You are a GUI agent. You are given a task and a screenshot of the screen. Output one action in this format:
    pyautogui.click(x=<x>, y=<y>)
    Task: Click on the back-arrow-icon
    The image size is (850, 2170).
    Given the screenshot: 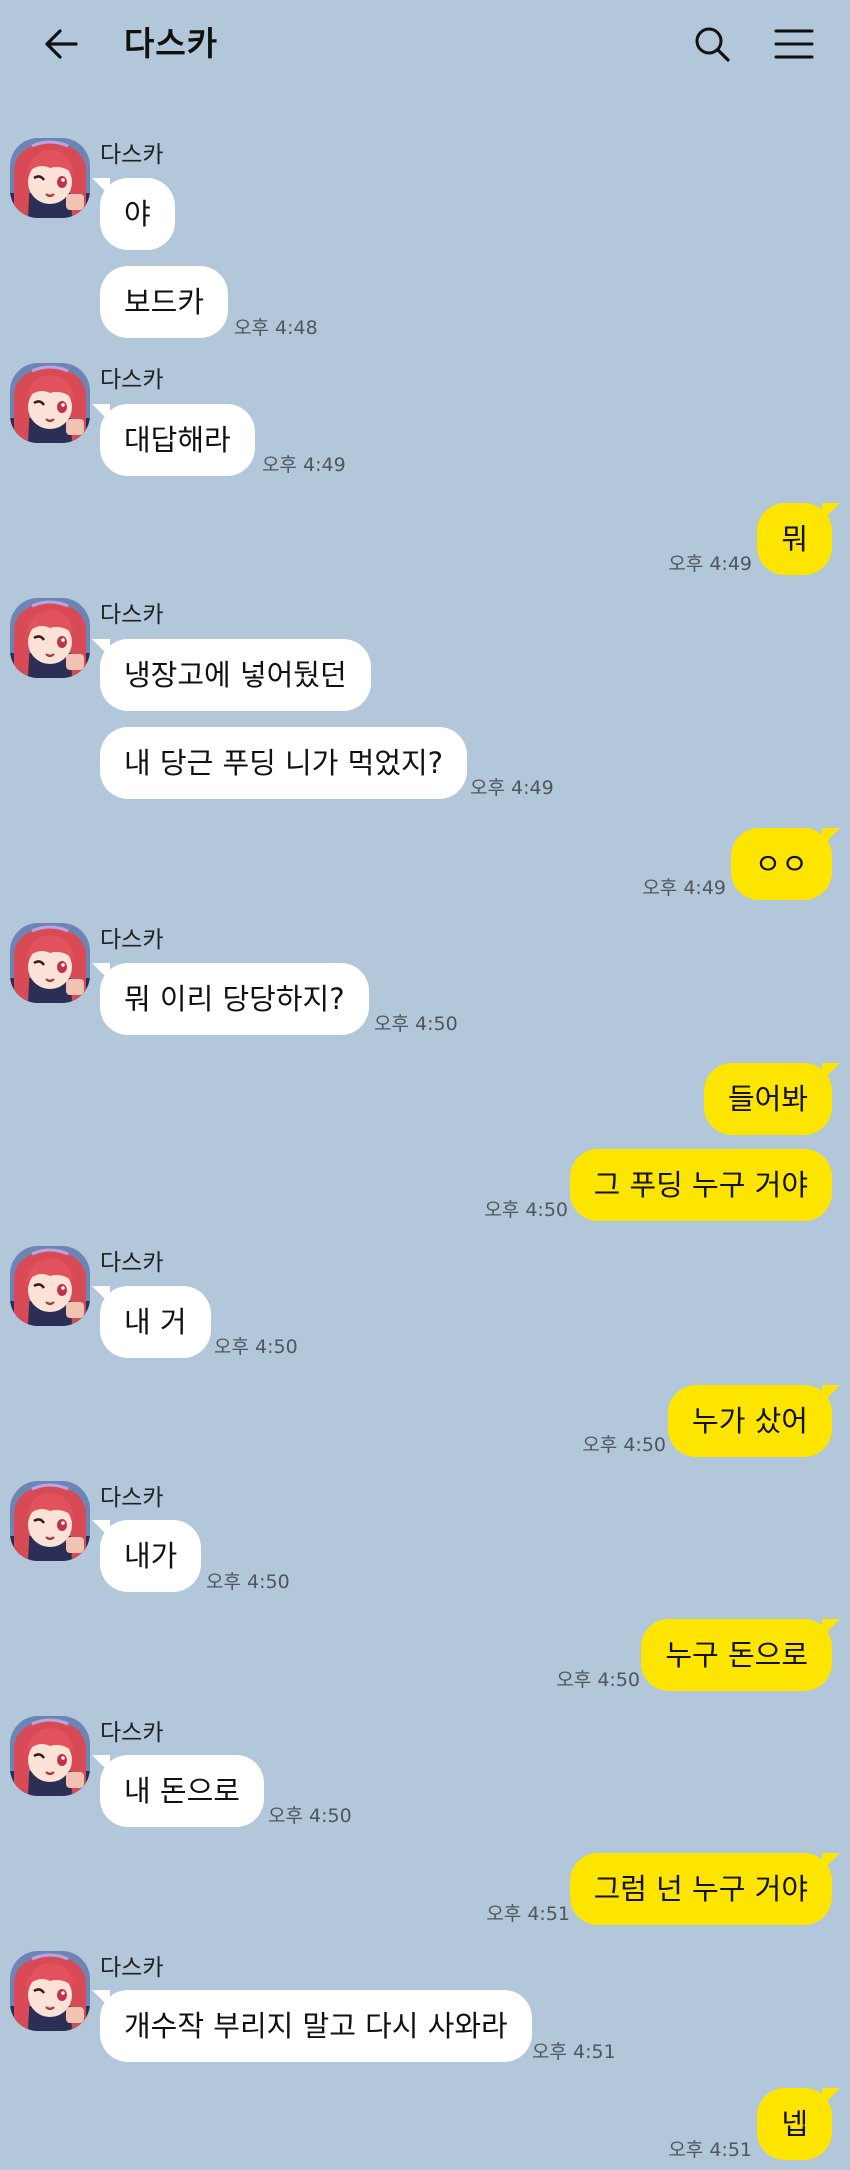 What is the action you would take?
    pyautogui.click(x=62, y=44)
    